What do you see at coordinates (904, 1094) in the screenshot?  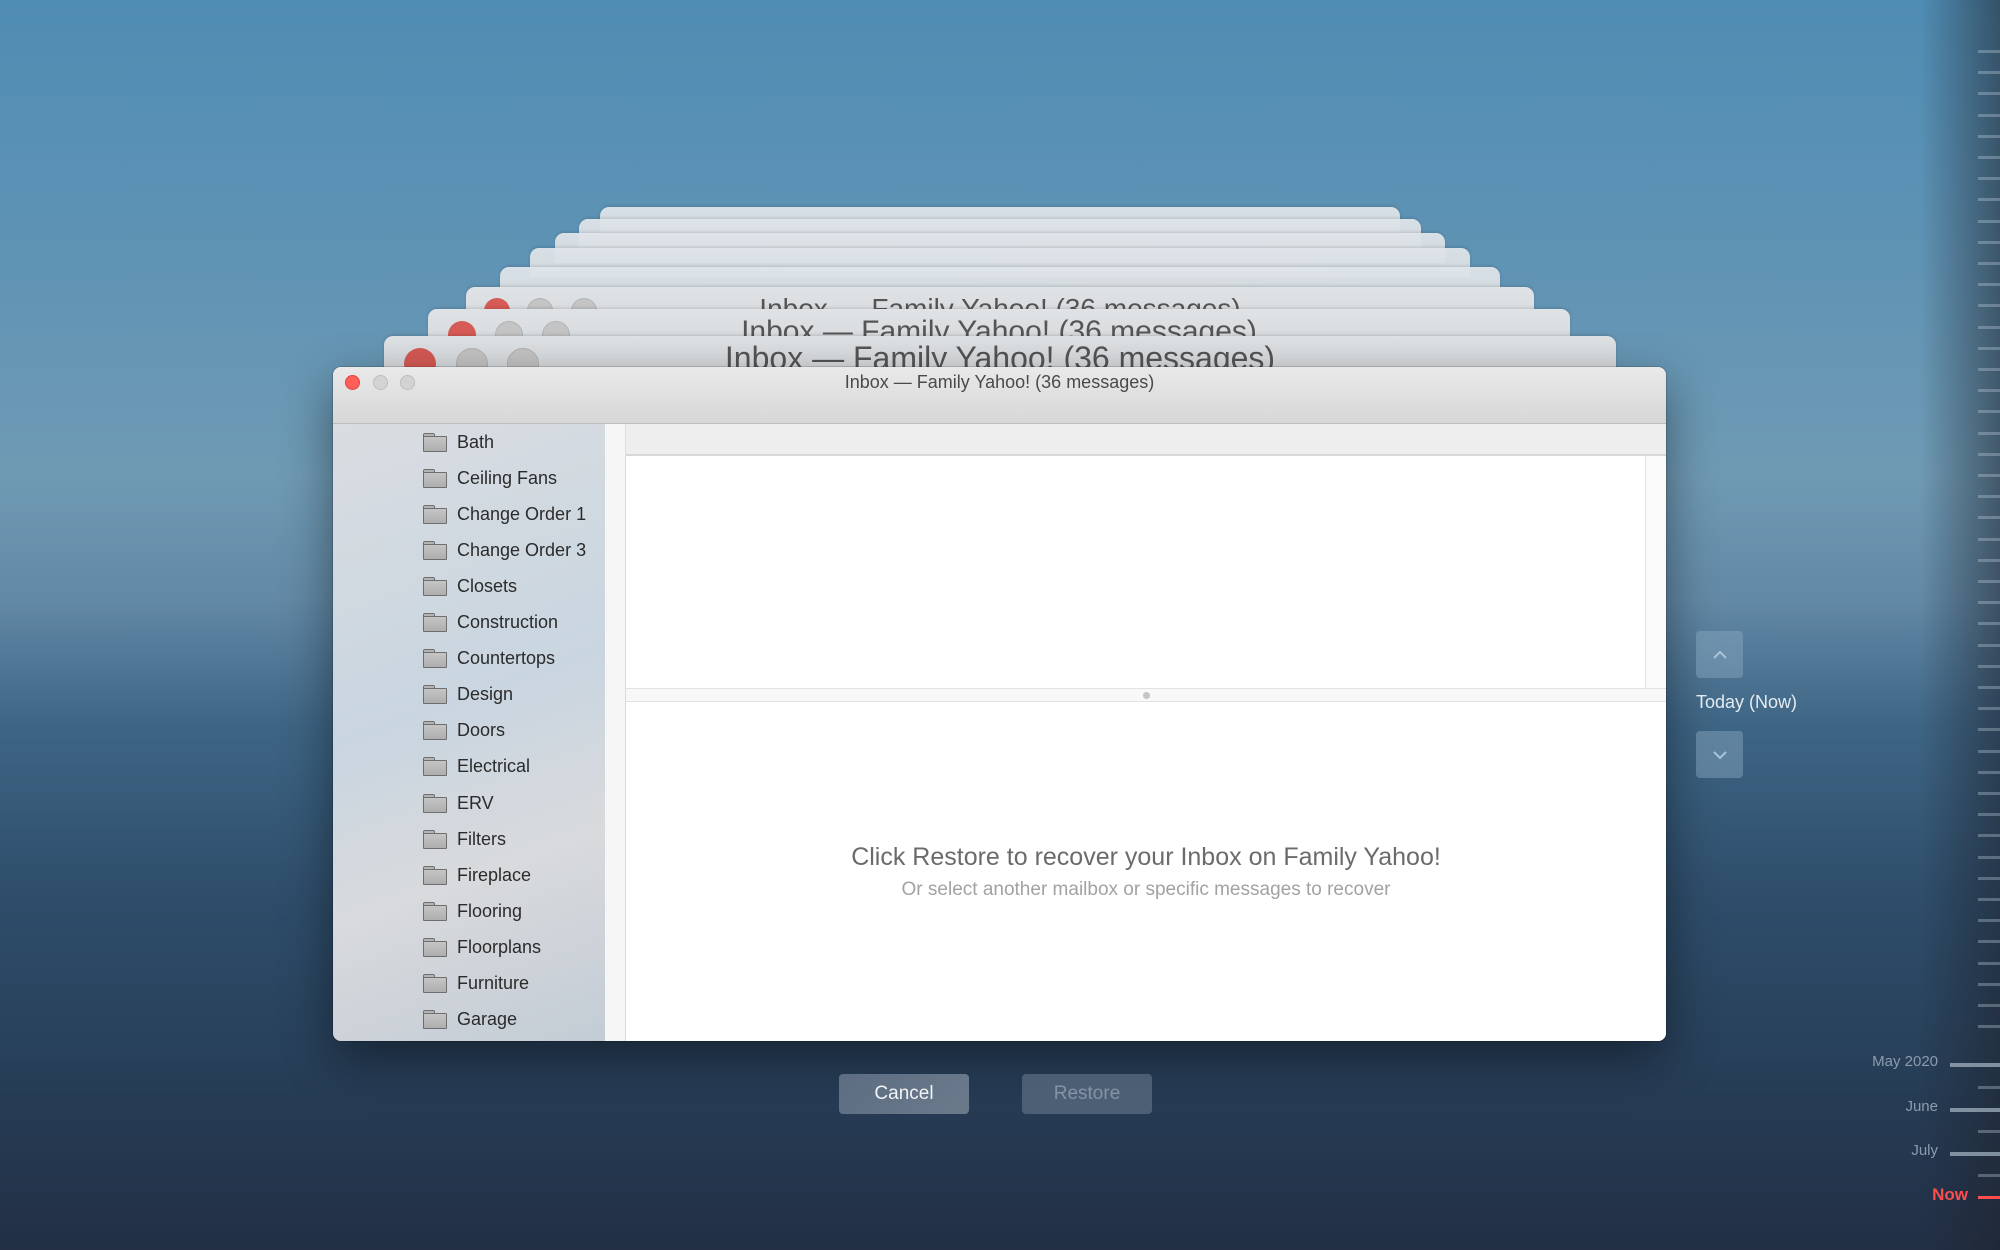 I see `cancel-button: Cancel` at bounding box center [904, 1094].